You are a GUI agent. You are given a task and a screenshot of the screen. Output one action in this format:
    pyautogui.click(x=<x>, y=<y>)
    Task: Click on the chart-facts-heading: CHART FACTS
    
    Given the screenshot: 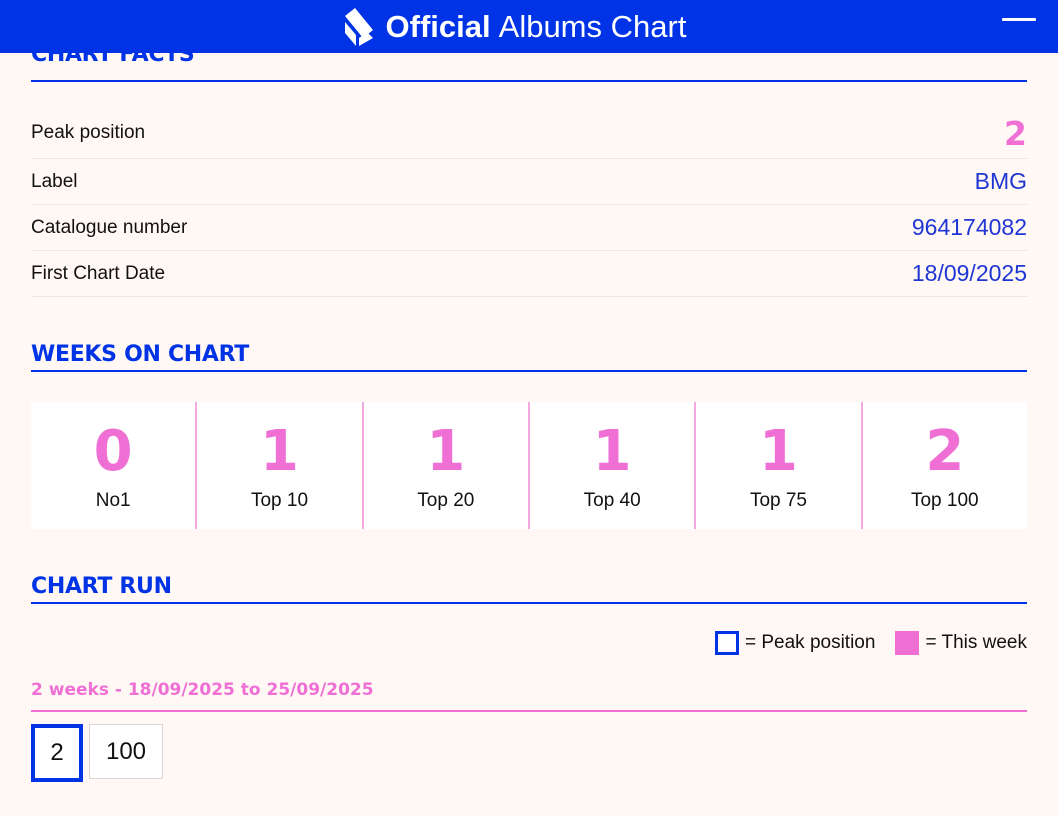 What is the action you would take?
    pyautogui.click(x=529, y=67)
    